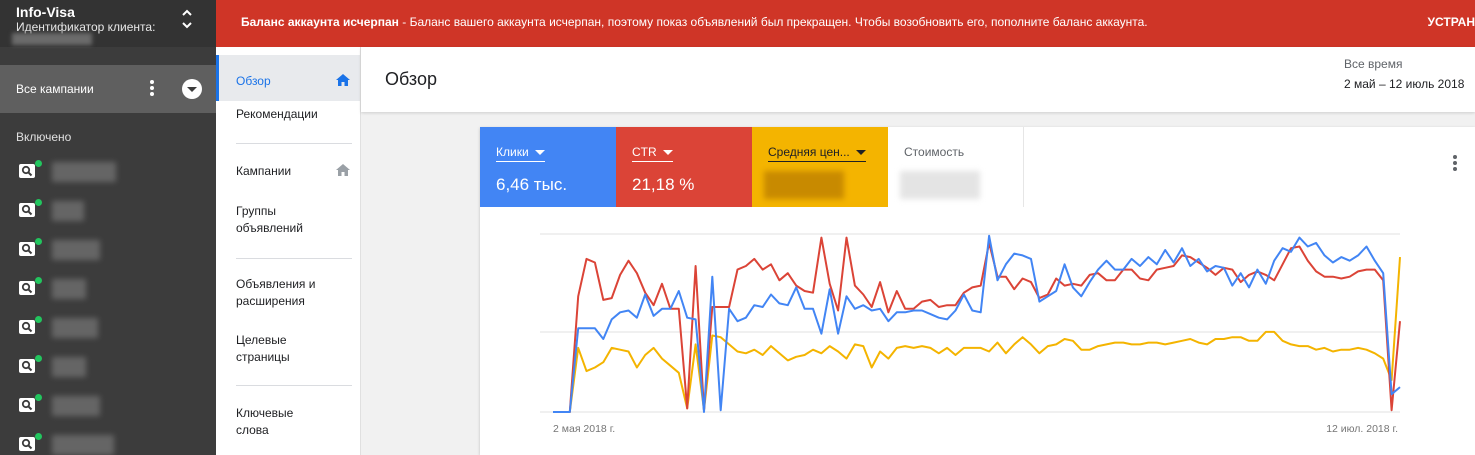 This screenshot has width=1475, height=455. I want to click on all-campaigns-label: Все кампании, so click(55, 89).